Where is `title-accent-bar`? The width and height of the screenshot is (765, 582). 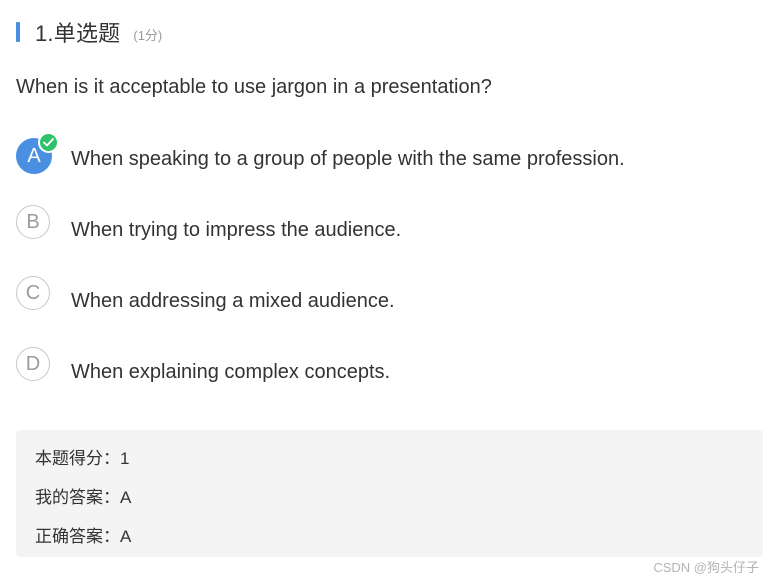
title-accent-bar is located at coordinates (18, 32).